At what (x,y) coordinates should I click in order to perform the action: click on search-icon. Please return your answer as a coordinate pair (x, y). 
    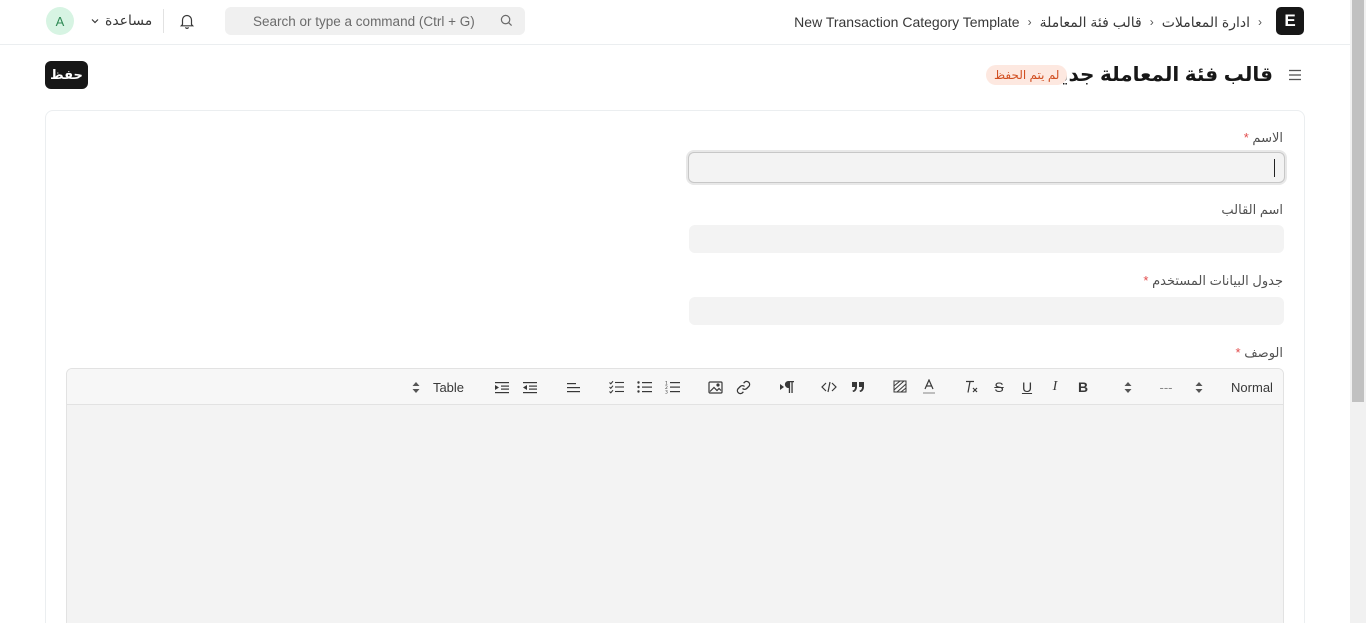
    Looking at the image, I should click on (506, 22).